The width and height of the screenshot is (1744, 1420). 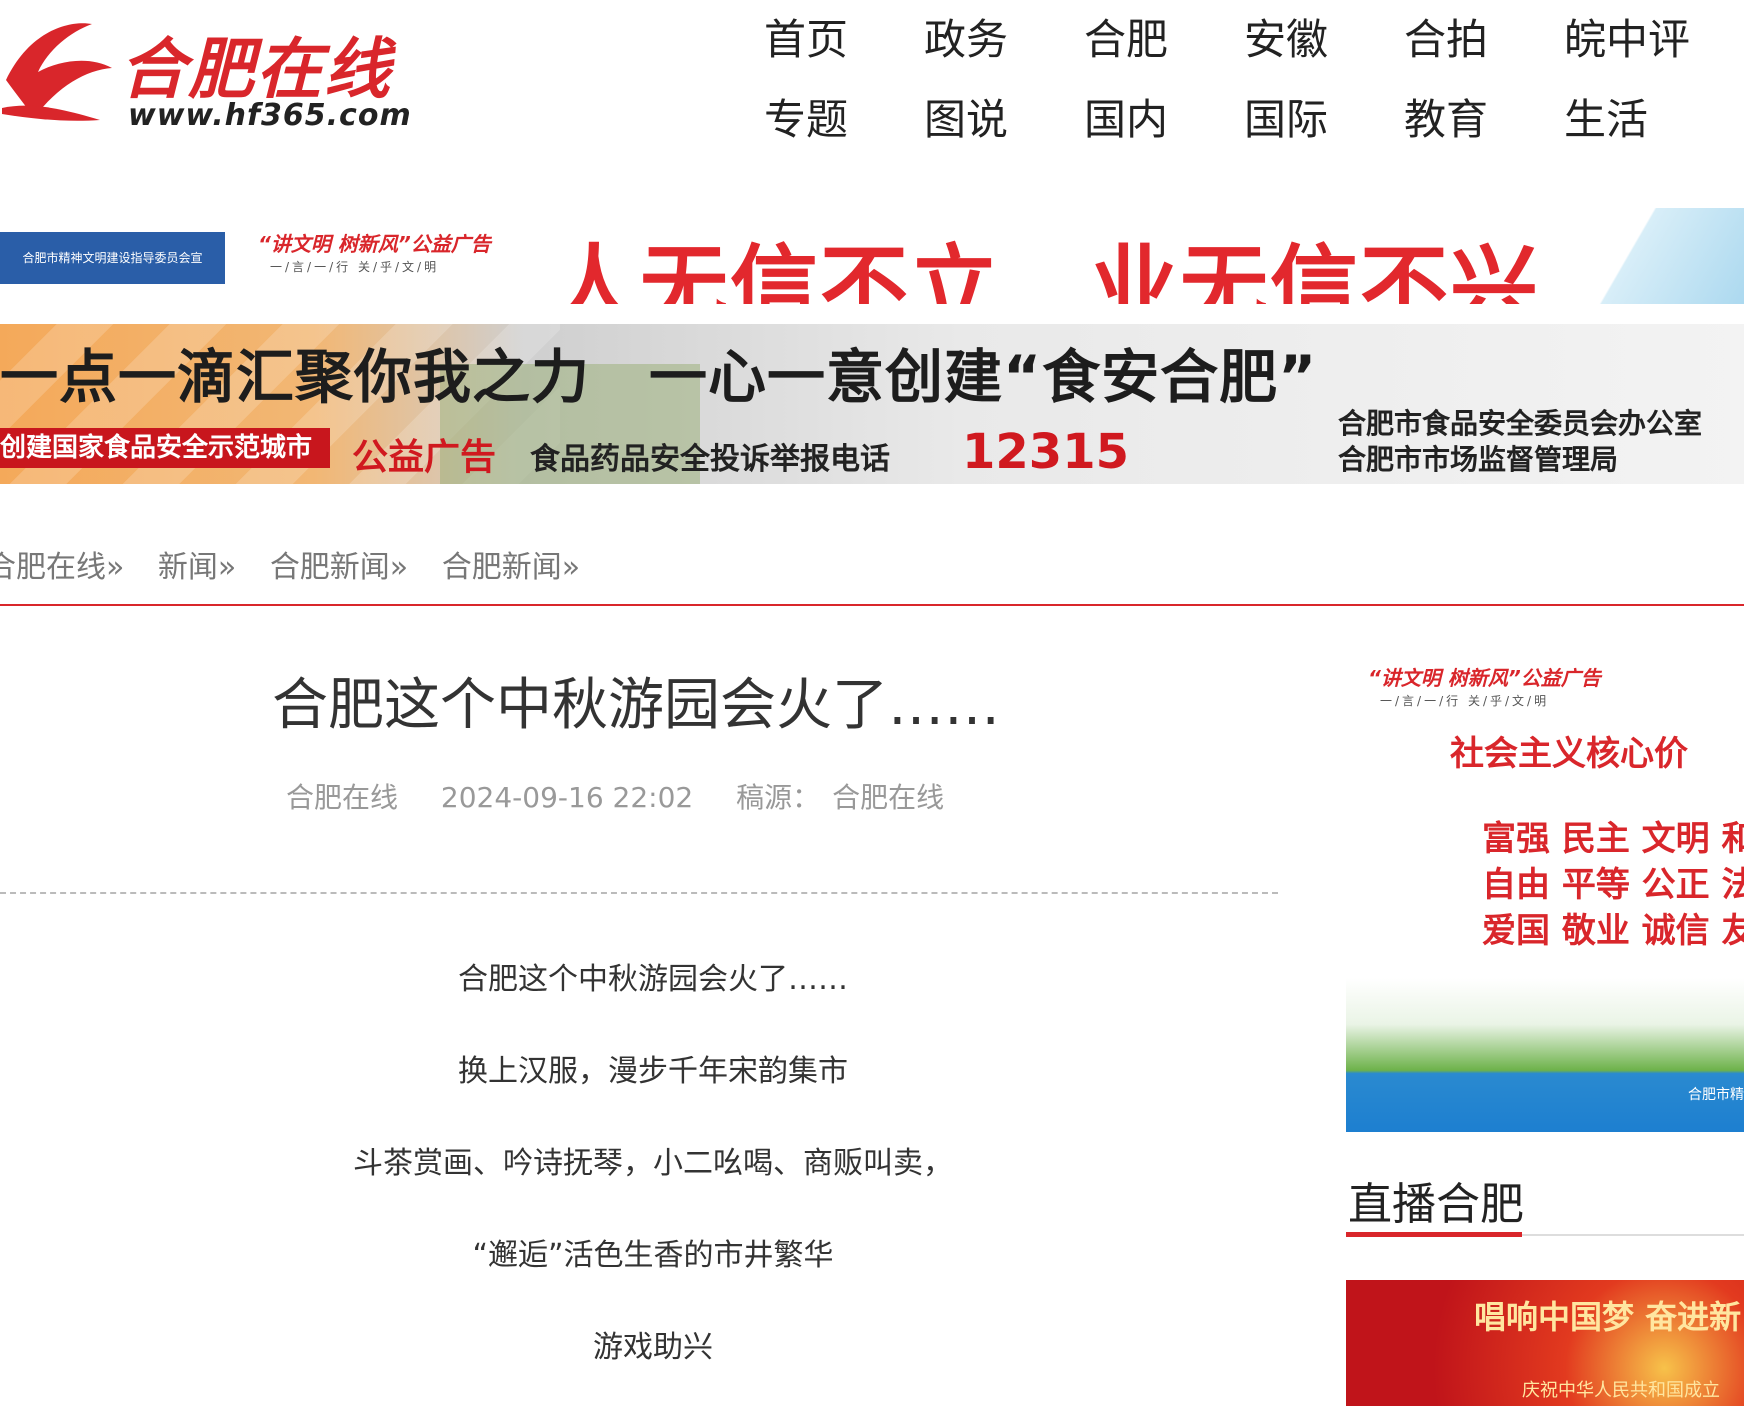 I want to click on breadcrumb-hefei-news: 合肥新闻», so click(x=339, y=567).